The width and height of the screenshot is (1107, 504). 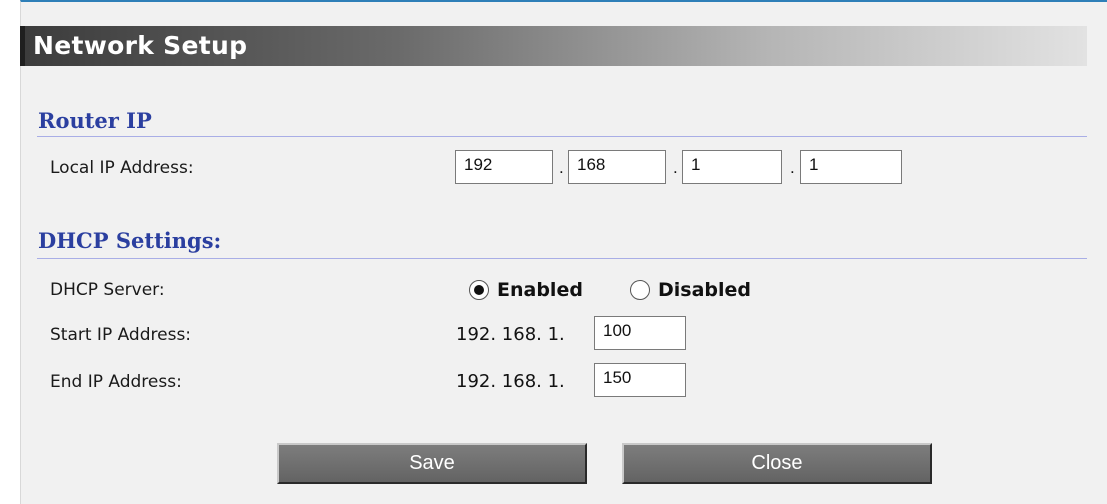 What do you see at coordinates (640, 380) in the screenshot?
I see `end-ip-input: 150` at bounding box center [640, 380].